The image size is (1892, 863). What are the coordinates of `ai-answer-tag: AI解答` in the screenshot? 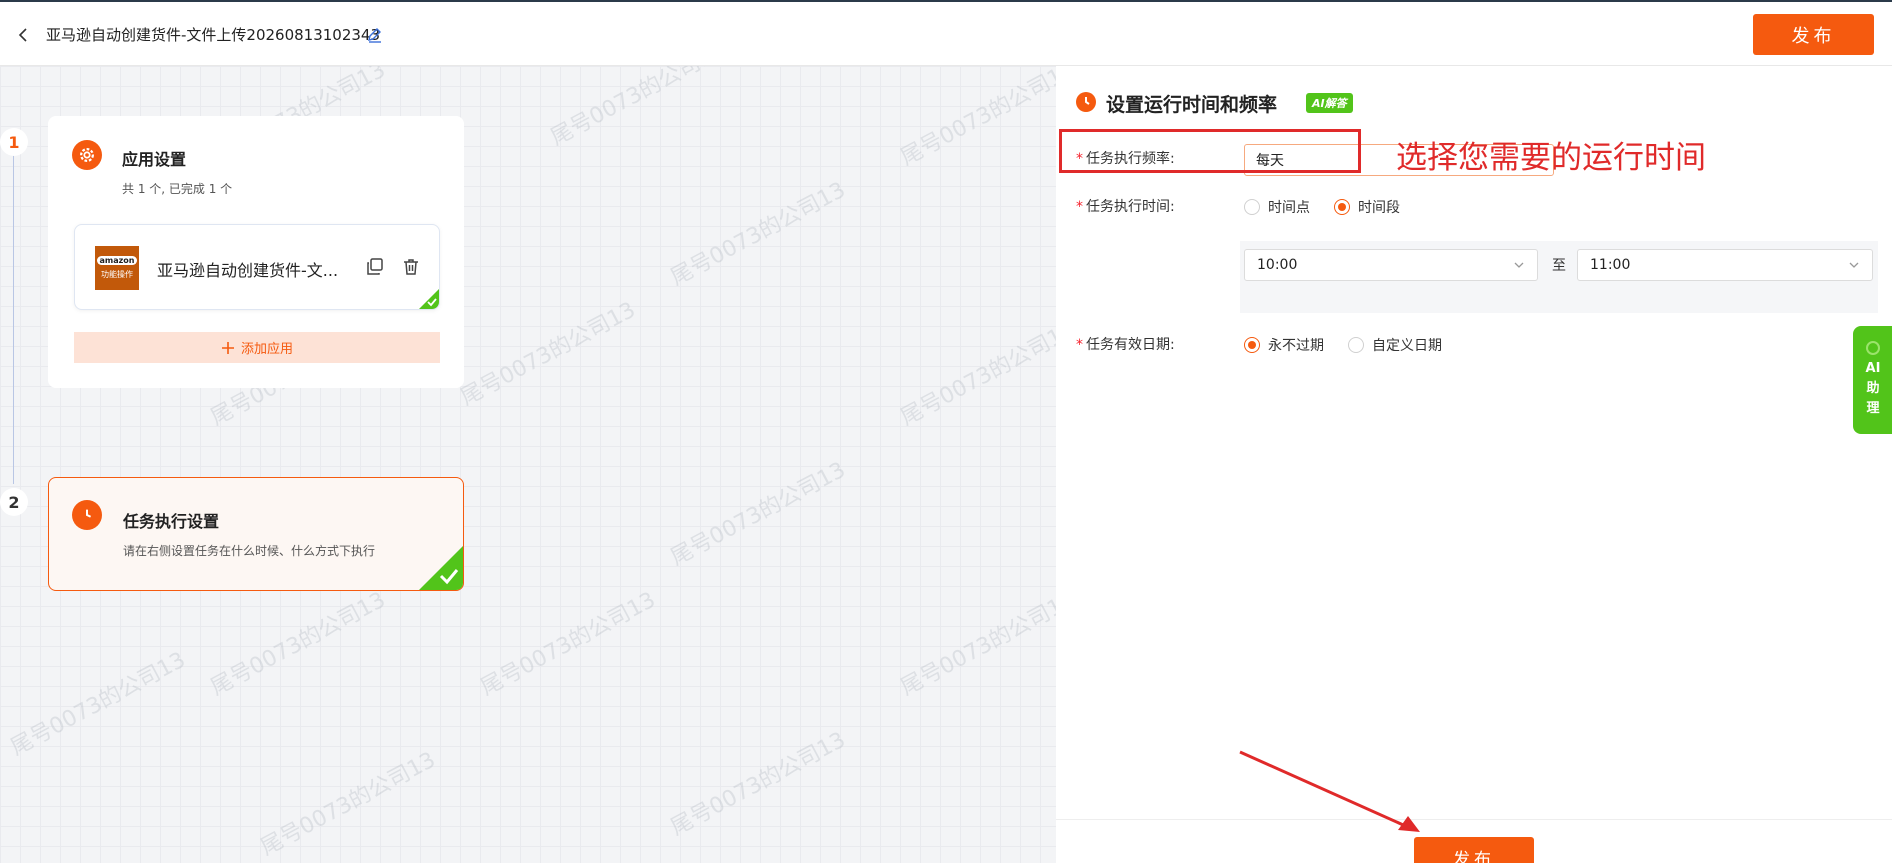 It's located at (1329, 103).